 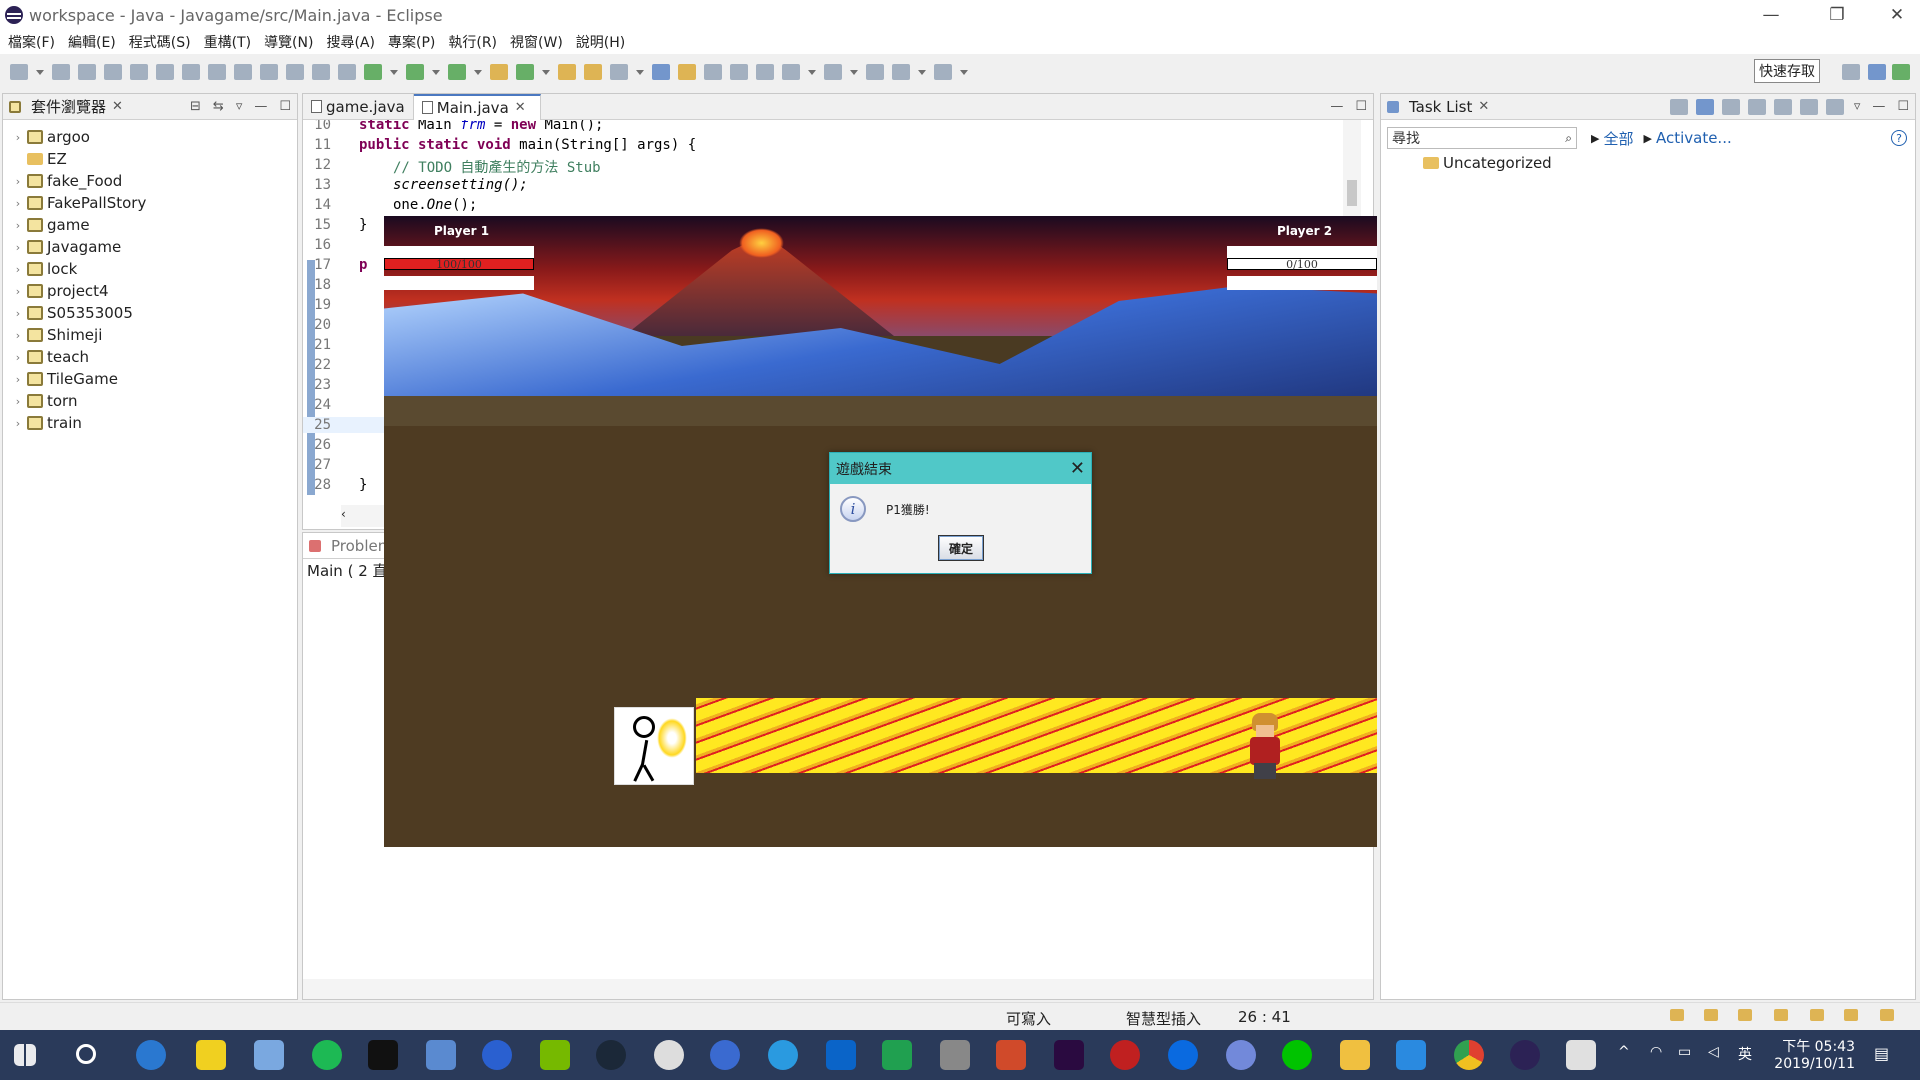 What do you see at coordinates (478, 72) in the screenshot?
I see `coverage-dropdown-icon` at bounding box center [478, 72].